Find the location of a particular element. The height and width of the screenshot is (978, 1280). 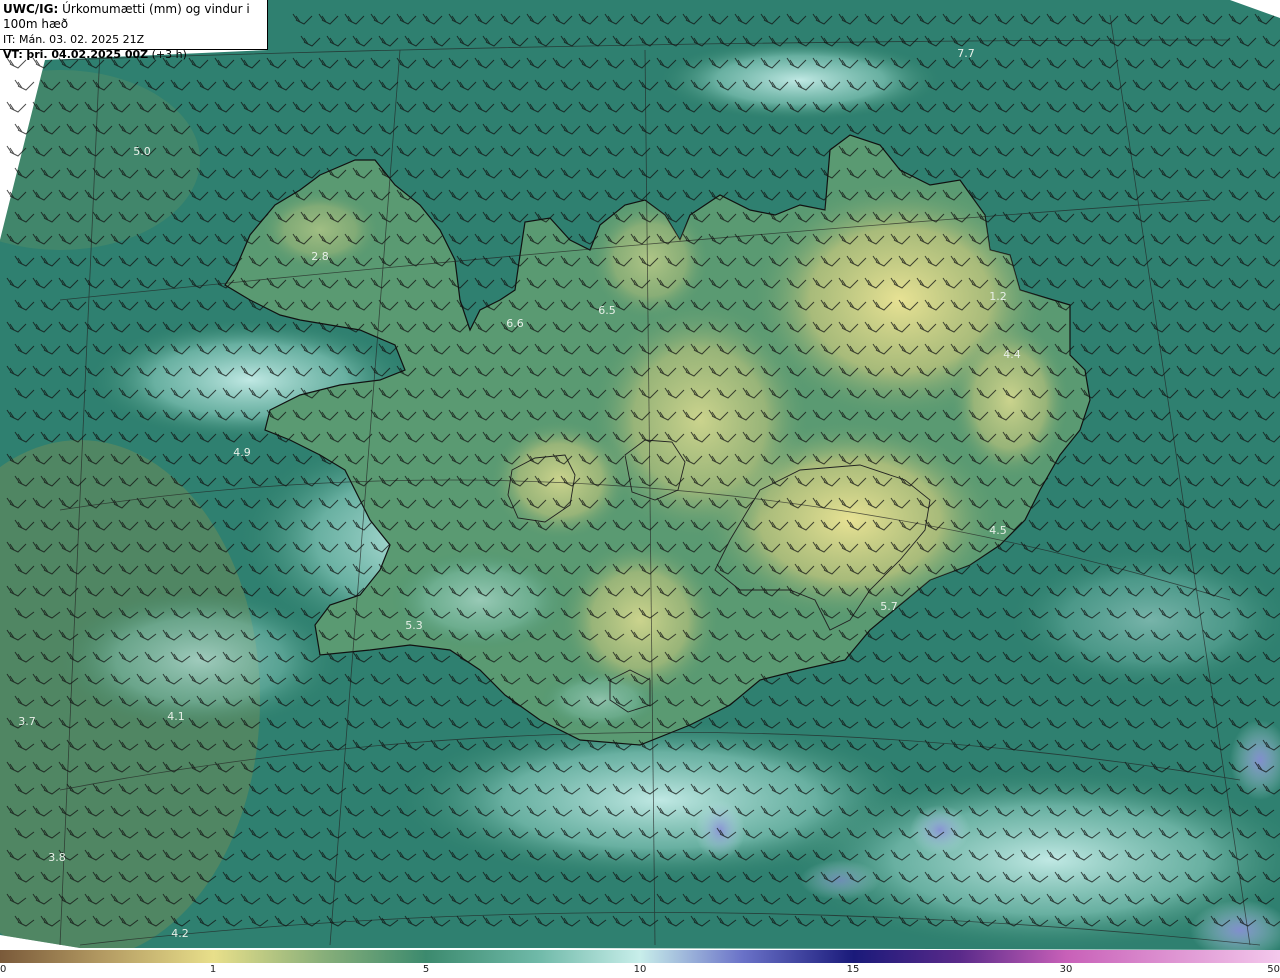

station-value-label: 4.5 is located at coordinates (998, 530).